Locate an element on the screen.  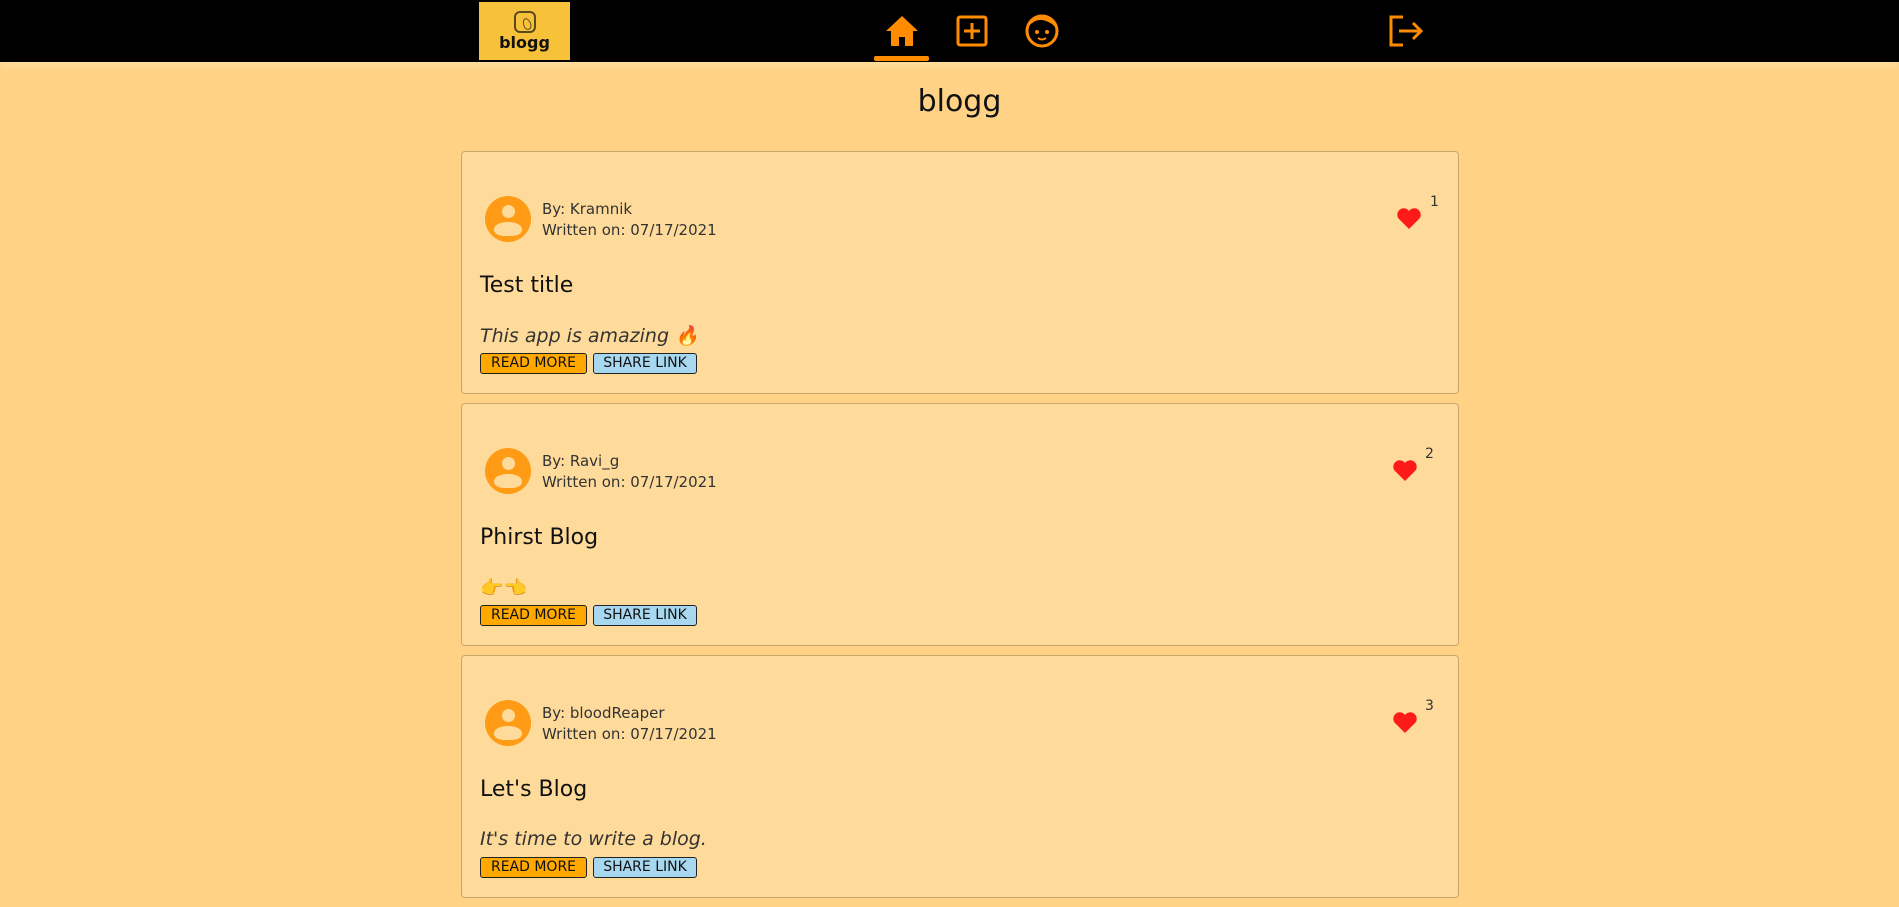
top-nav-bar: blogg is located at coordinates (949, 31).